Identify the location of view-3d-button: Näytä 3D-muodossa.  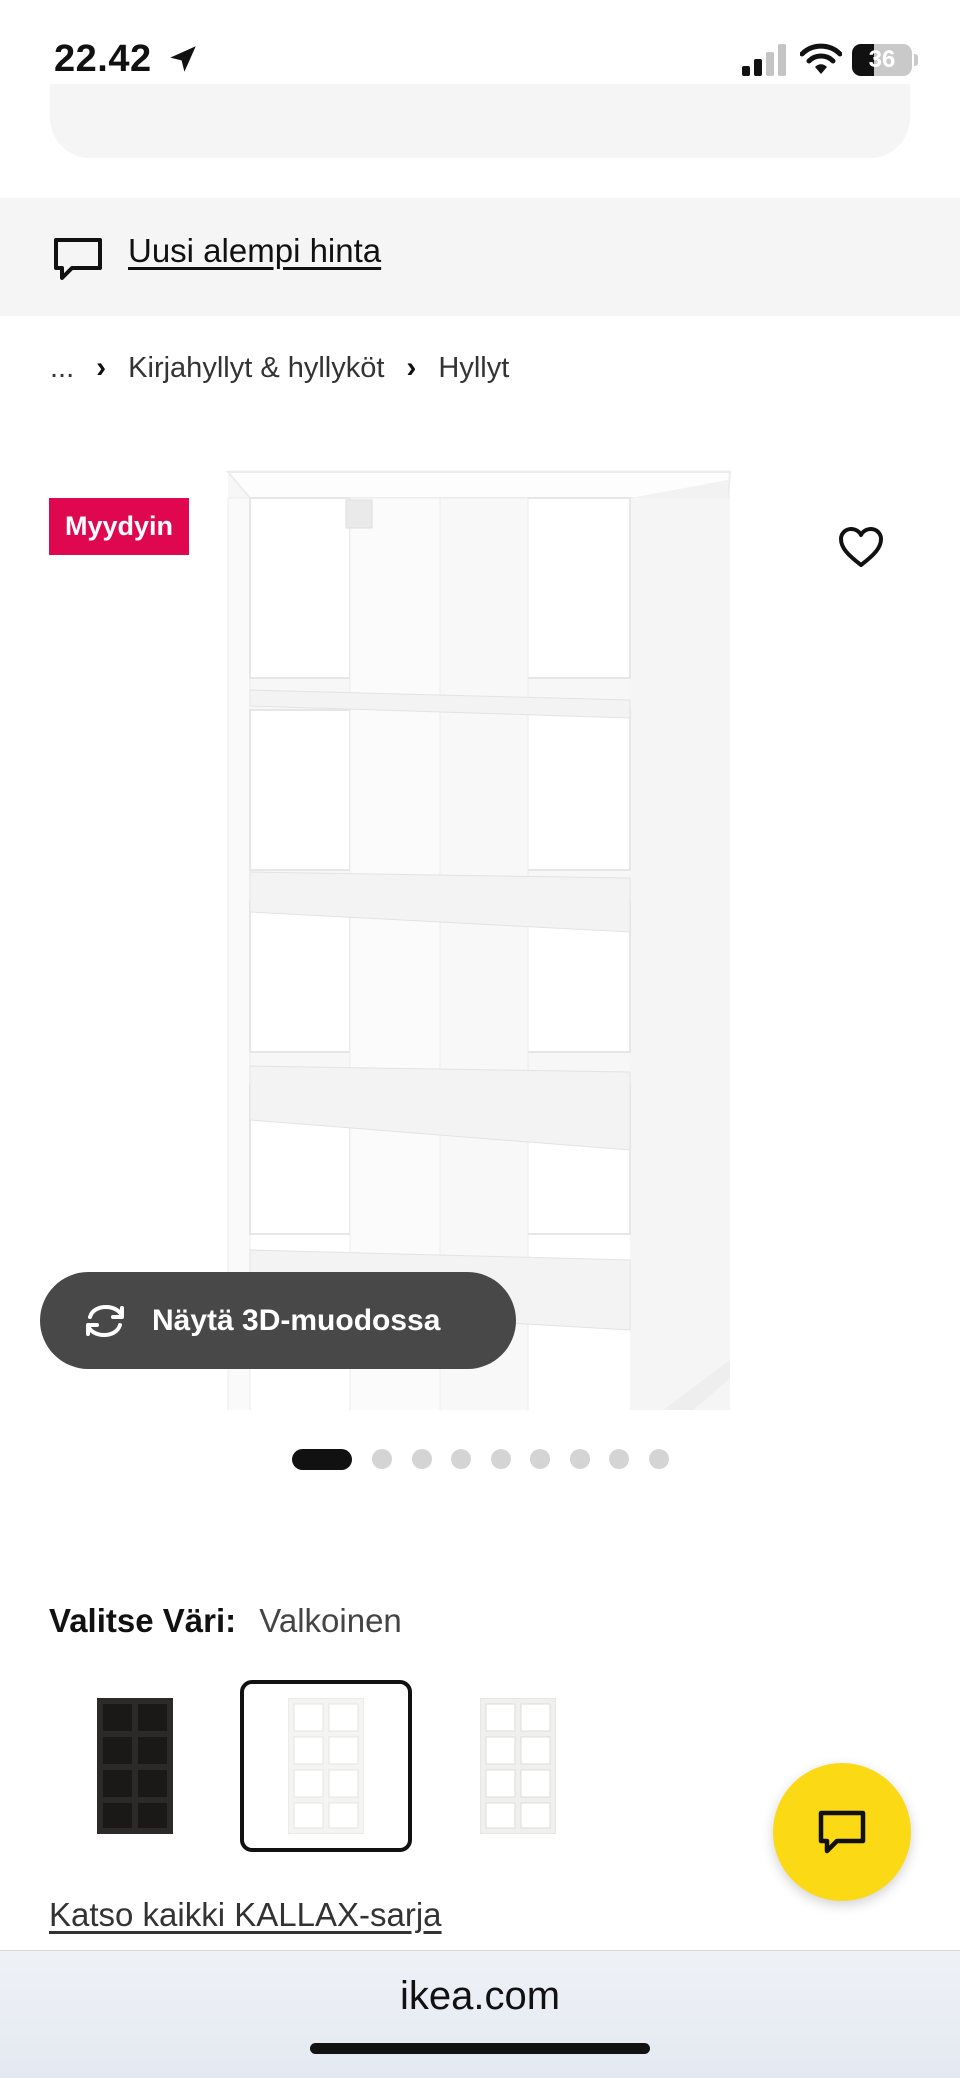
(278, 1320).